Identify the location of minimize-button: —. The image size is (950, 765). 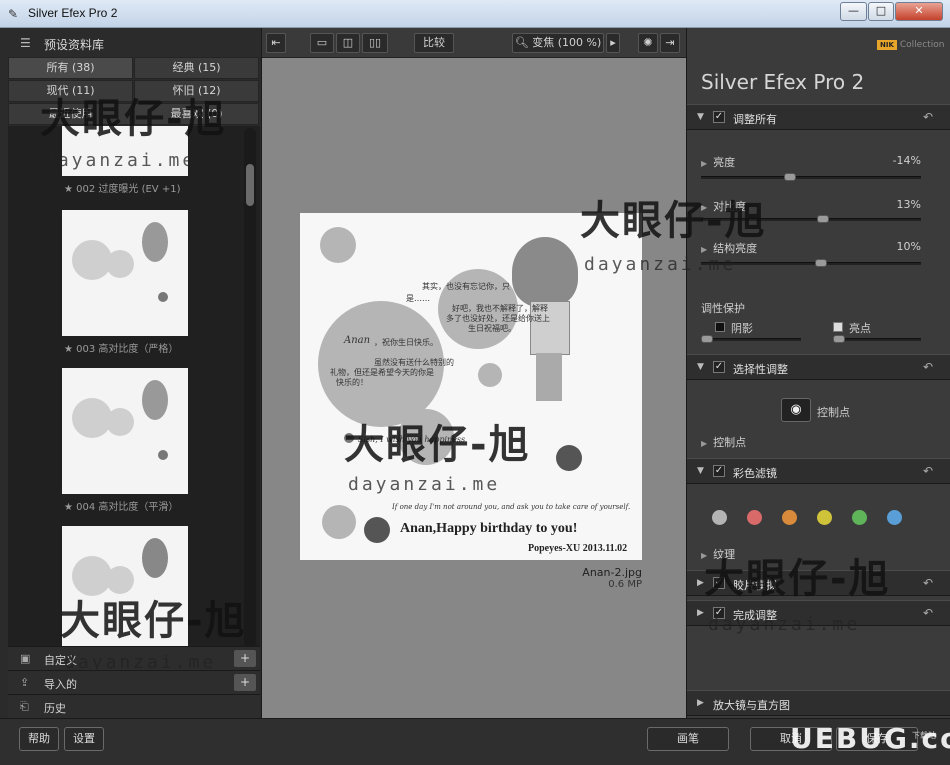
(853, 11).